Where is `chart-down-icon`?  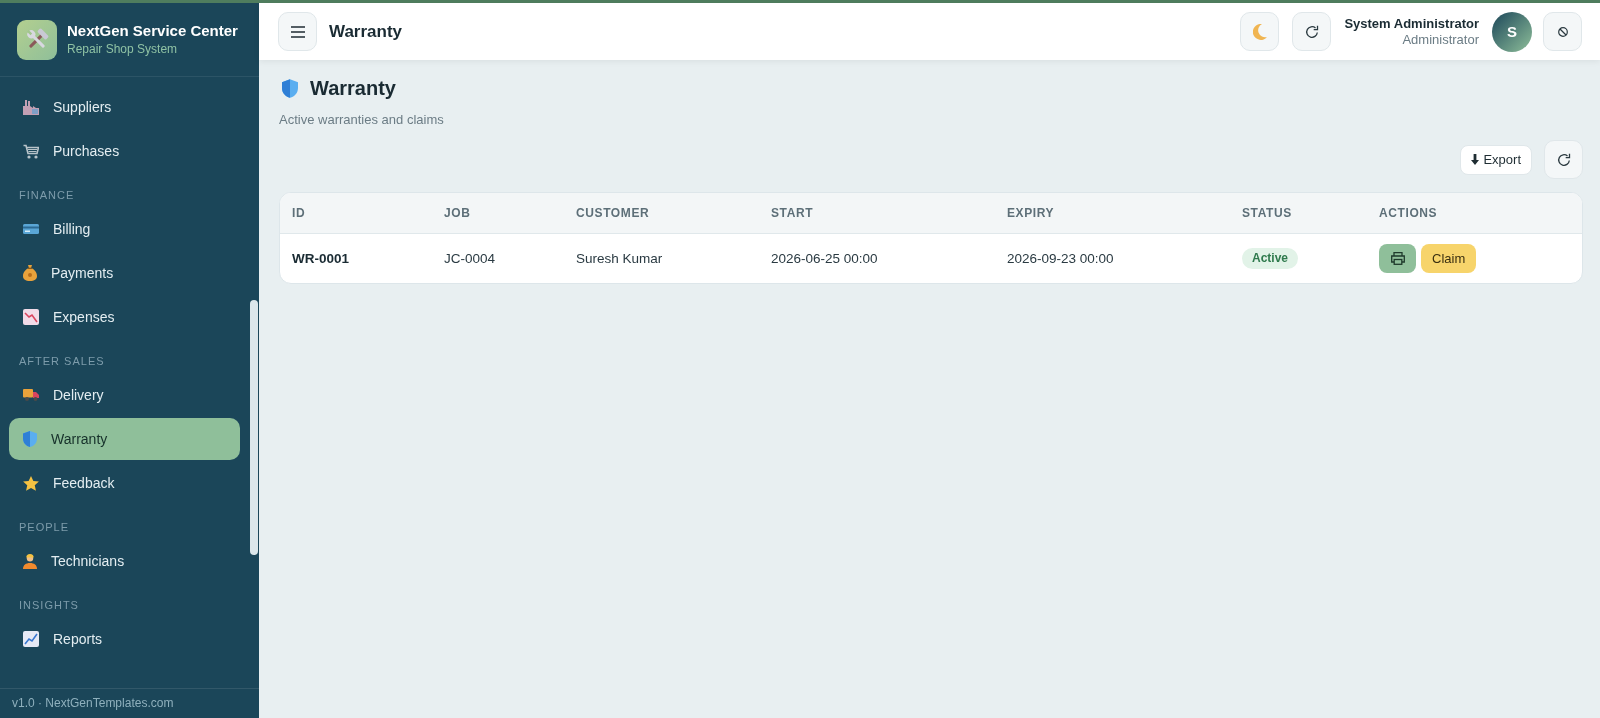 chart-down-icon is located at coordinates (31, 317).